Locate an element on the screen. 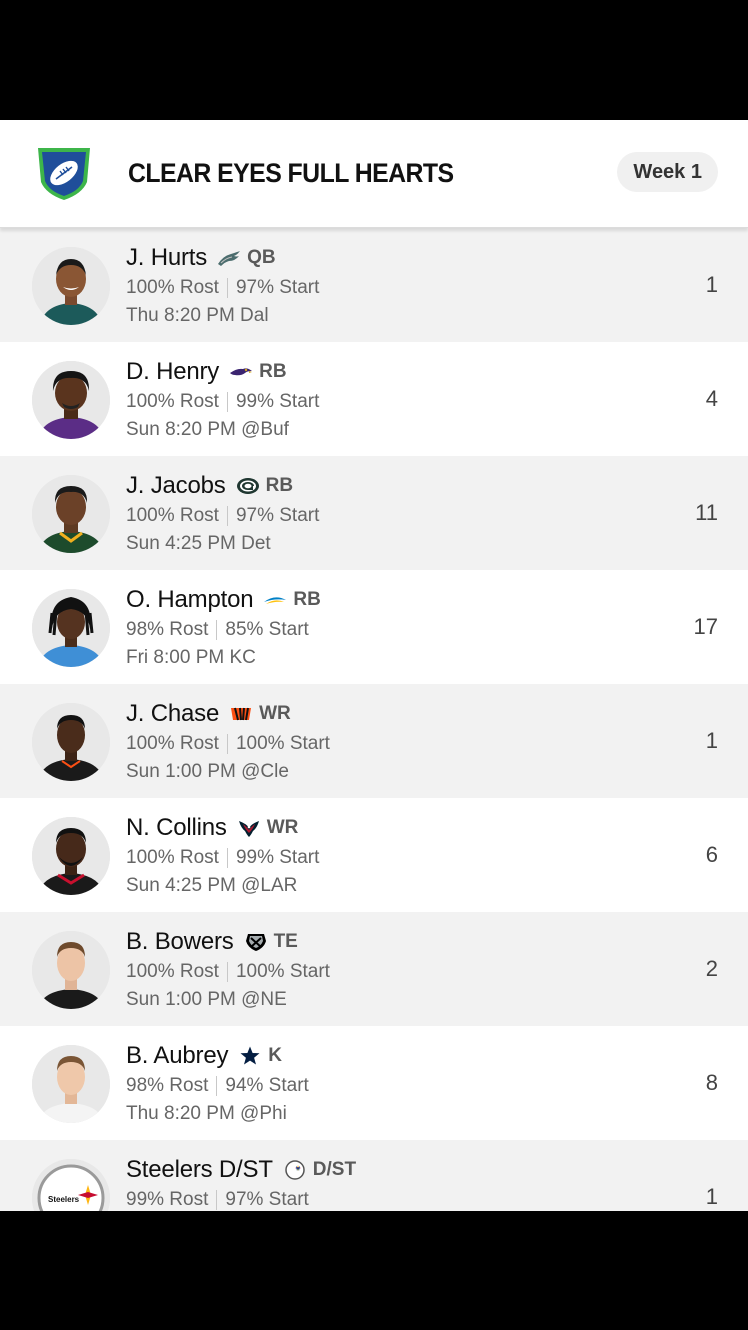 This screenshot has height=1330, width=748. player-name: O. Hampton is located at coordinates (190, 600).